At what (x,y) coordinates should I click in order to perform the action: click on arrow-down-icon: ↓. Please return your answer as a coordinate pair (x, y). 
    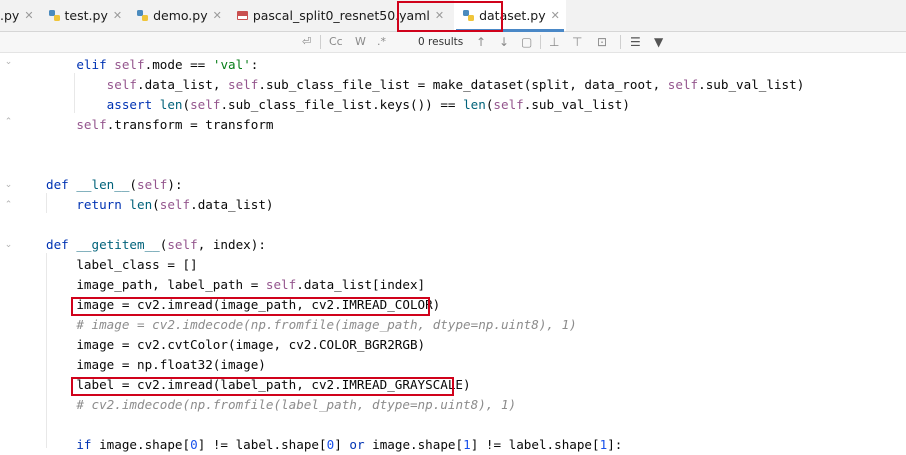
    Looking at the image, I should click on (504, 42).